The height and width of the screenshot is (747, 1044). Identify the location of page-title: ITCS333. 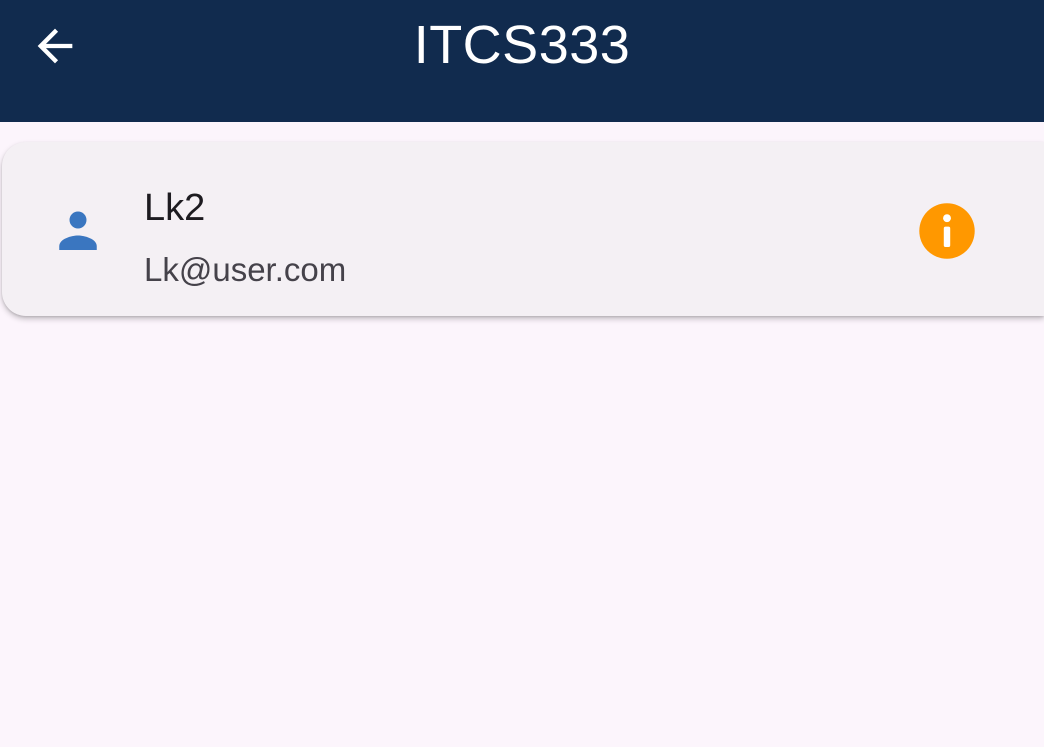
(522, 45).